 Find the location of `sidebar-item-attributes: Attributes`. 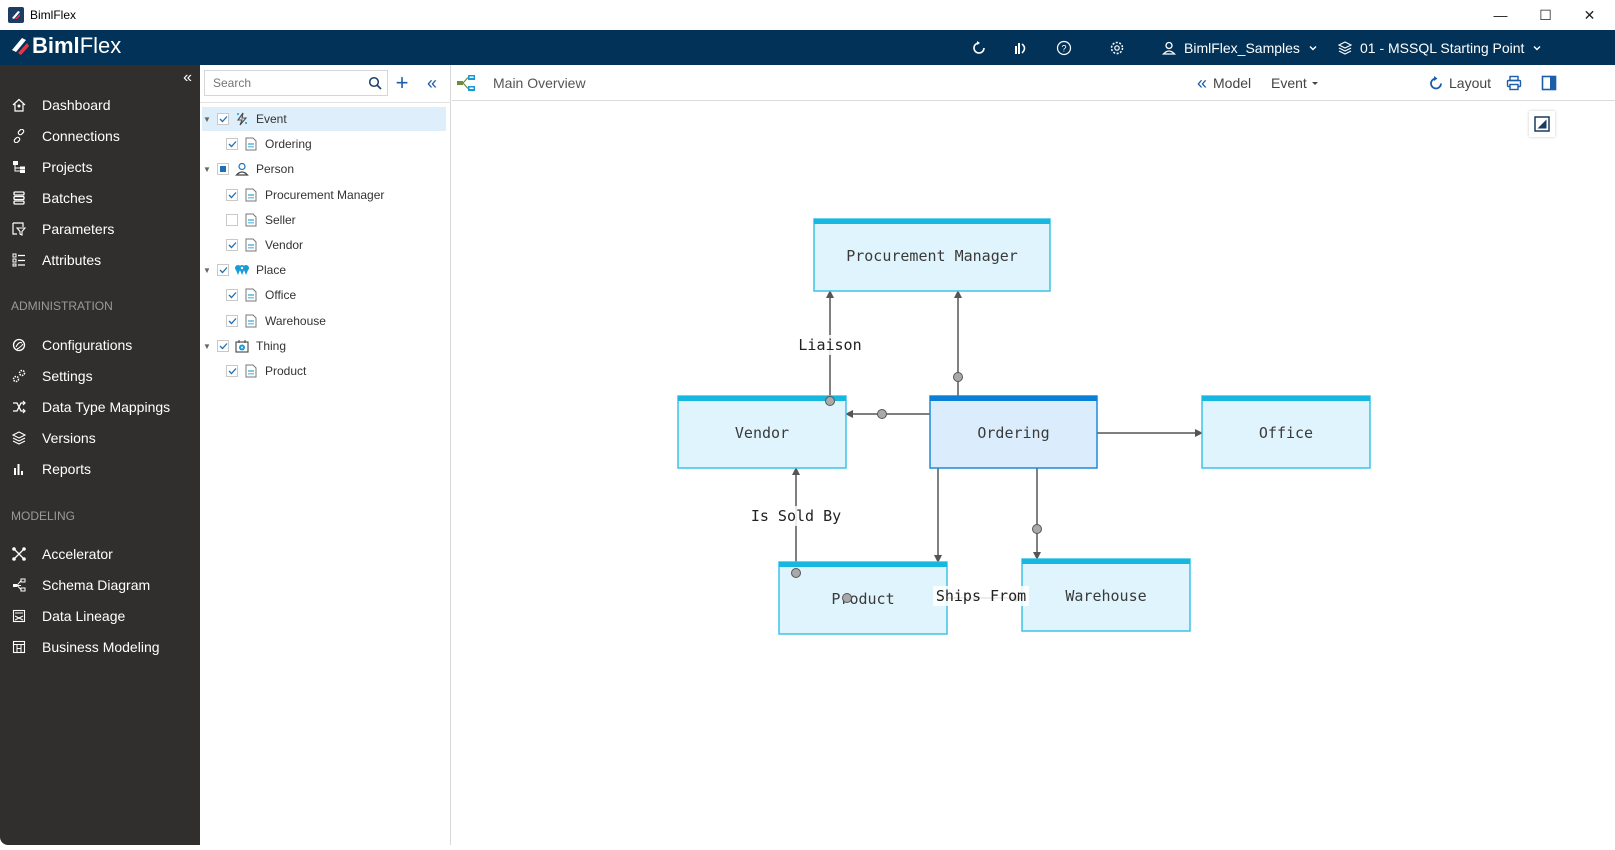

sidebar-item-attributes: Attributes is located at coordinates (100, 260).